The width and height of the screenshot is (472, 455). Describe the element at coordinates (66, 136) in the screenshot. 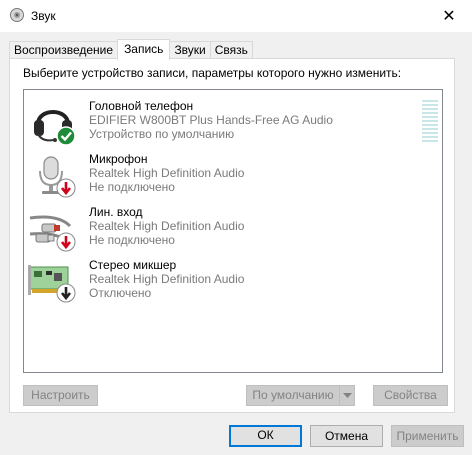

I see `default-check-badge-icon` at that location.